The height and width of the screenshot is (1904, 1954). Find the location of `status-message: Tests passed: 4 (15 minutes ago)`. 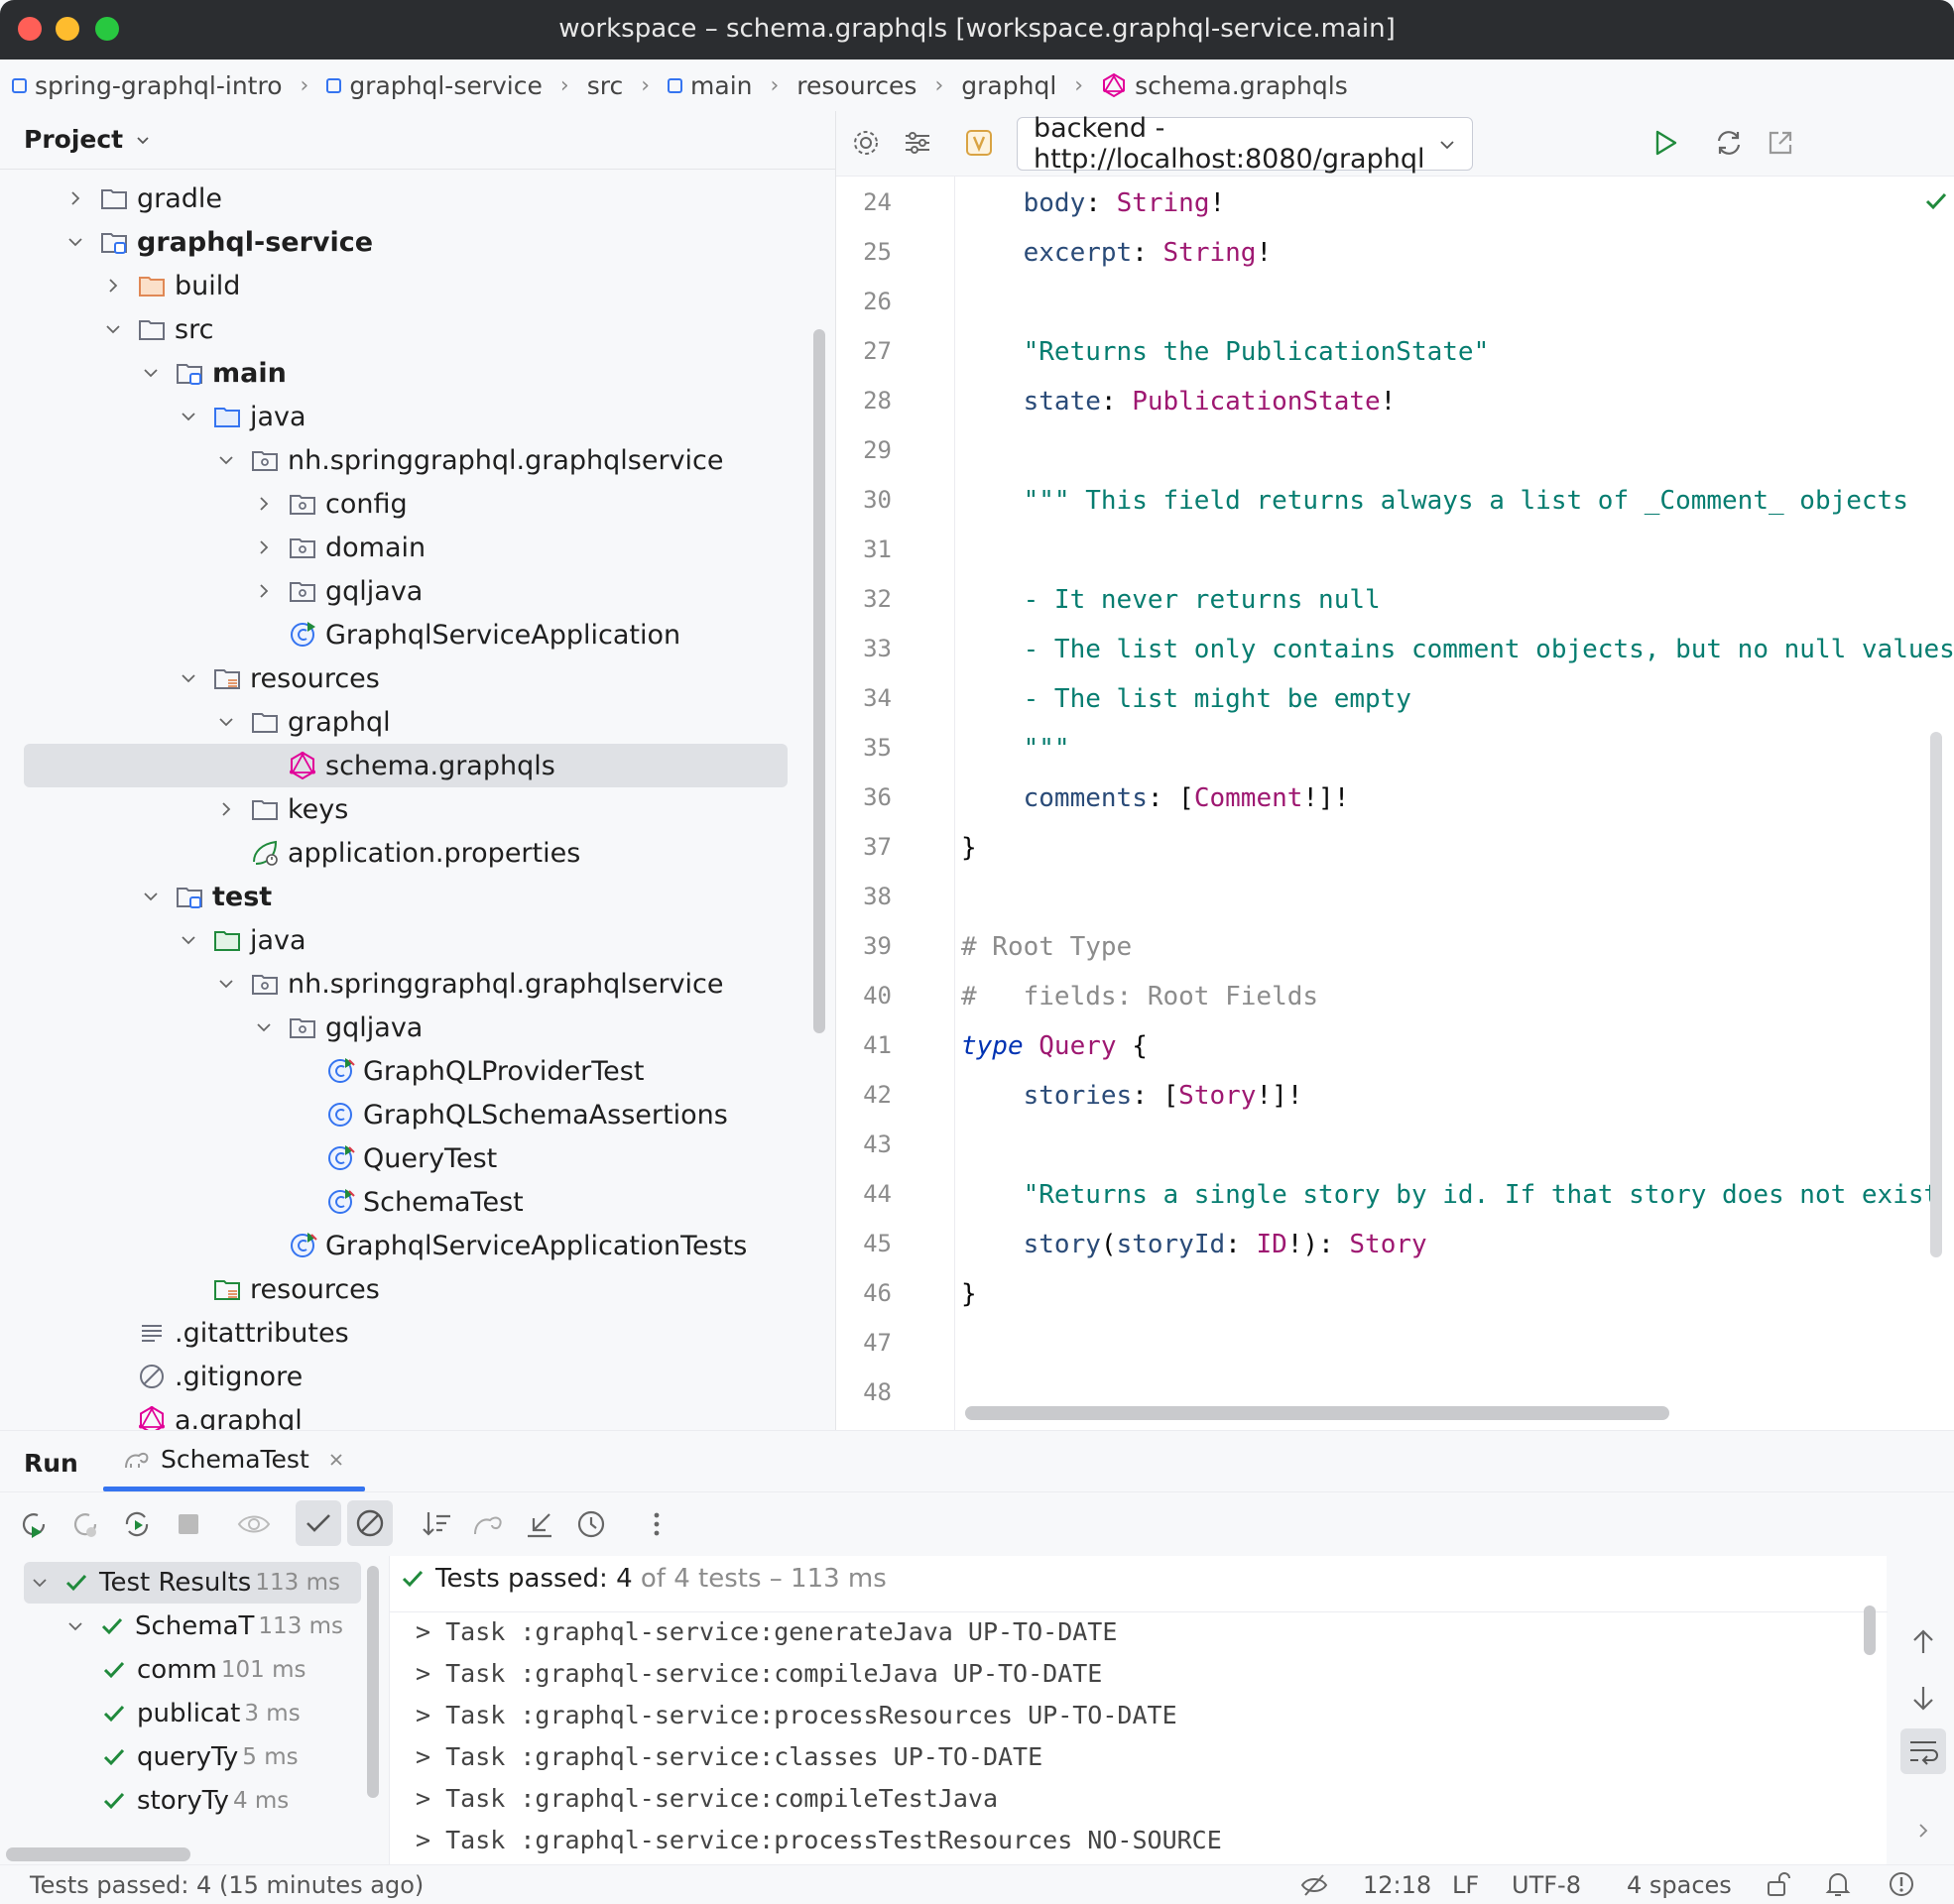

status-message: Tests passed: 4 (15 minutes ago) is located at coordinates (227, 1885).